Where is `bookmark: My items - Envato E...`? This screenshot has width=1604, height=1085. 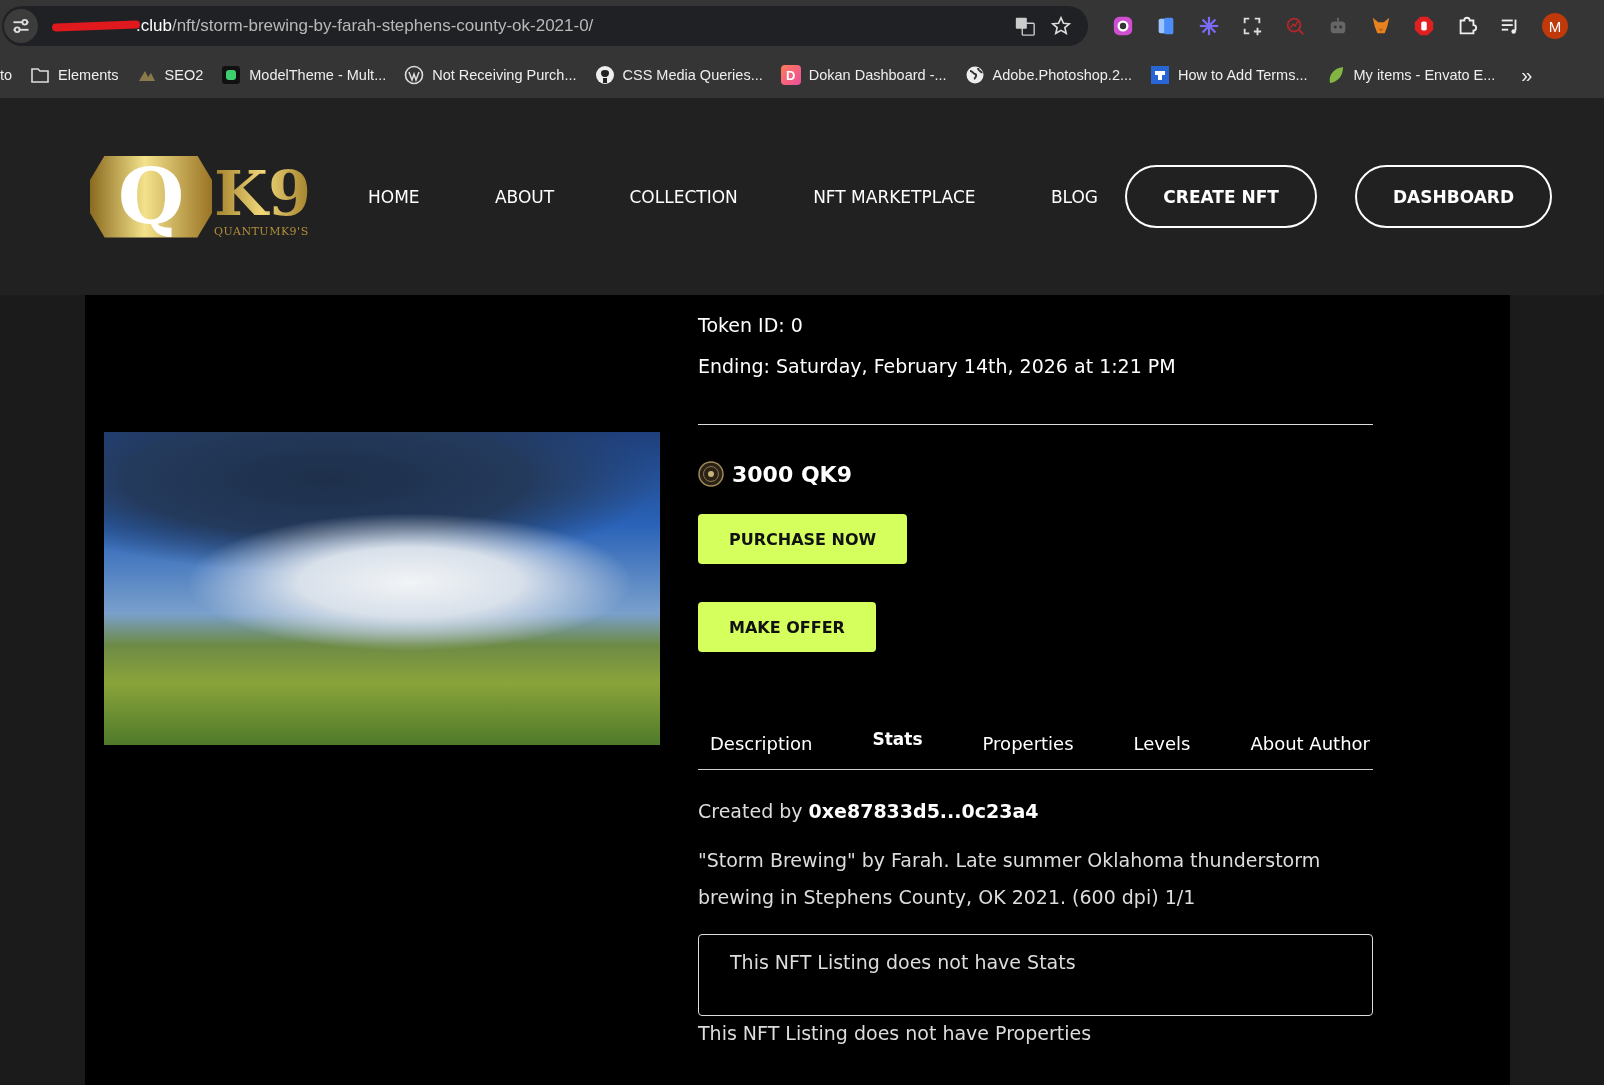 bookmark: My items - Envato E... is located at coordinates (1410, 75).